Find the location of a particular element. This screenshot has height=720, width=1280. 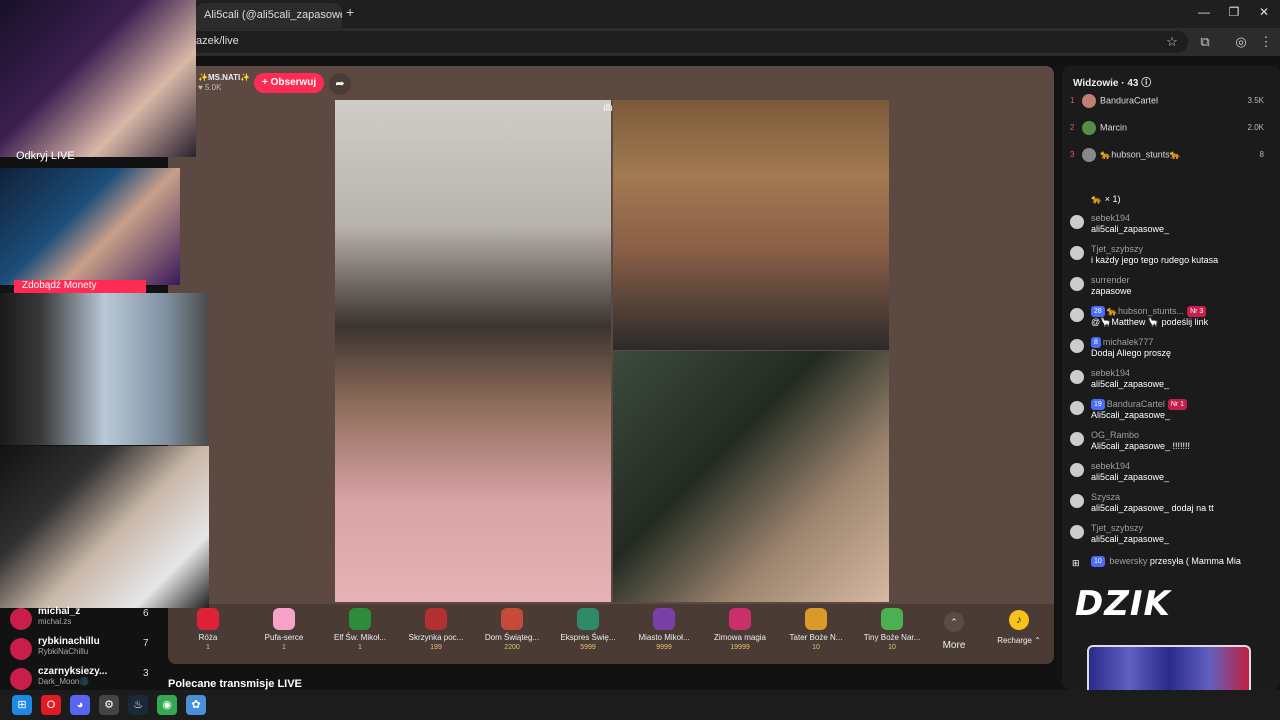

chat-message: OG_Rambo Ali5cali_zapasowe_ !!!!!!! is located at coordinates (1172, 441).